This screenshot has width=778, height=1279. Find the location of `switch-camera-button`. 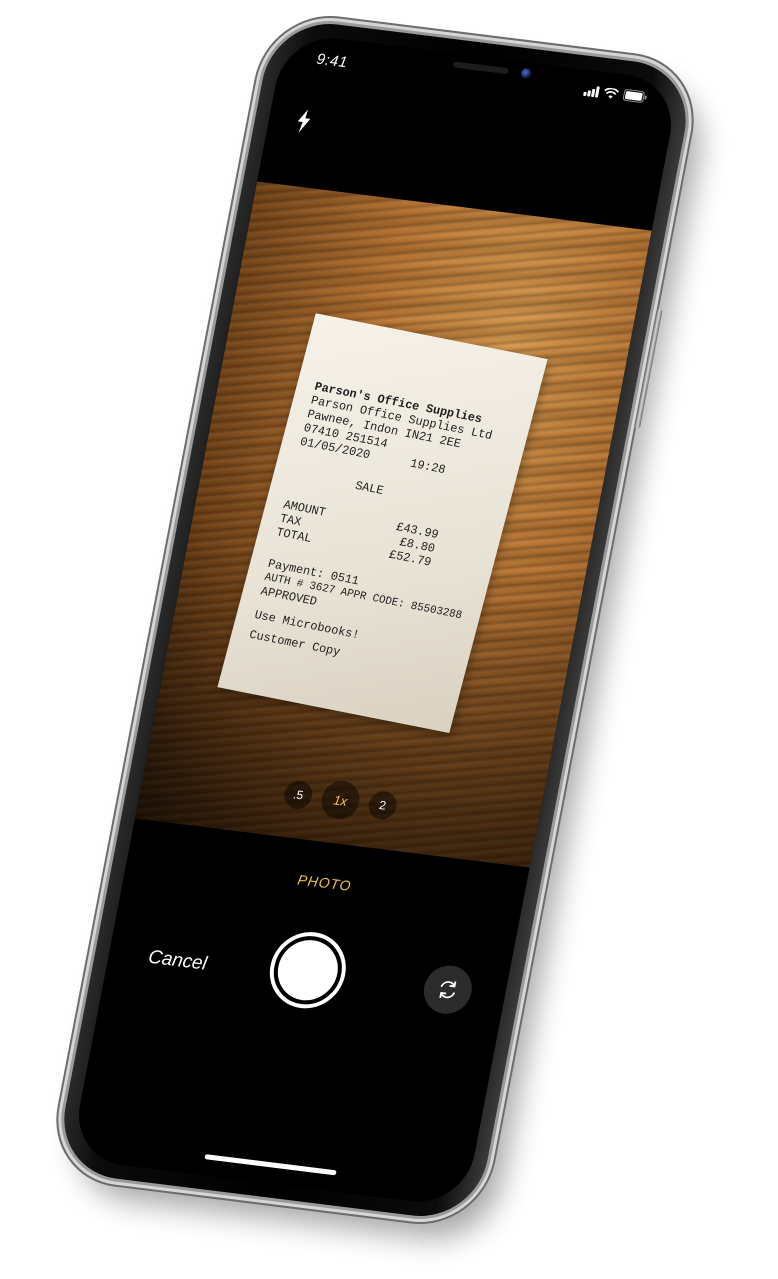

switch-camera-button is located at coordinates (447, 989).